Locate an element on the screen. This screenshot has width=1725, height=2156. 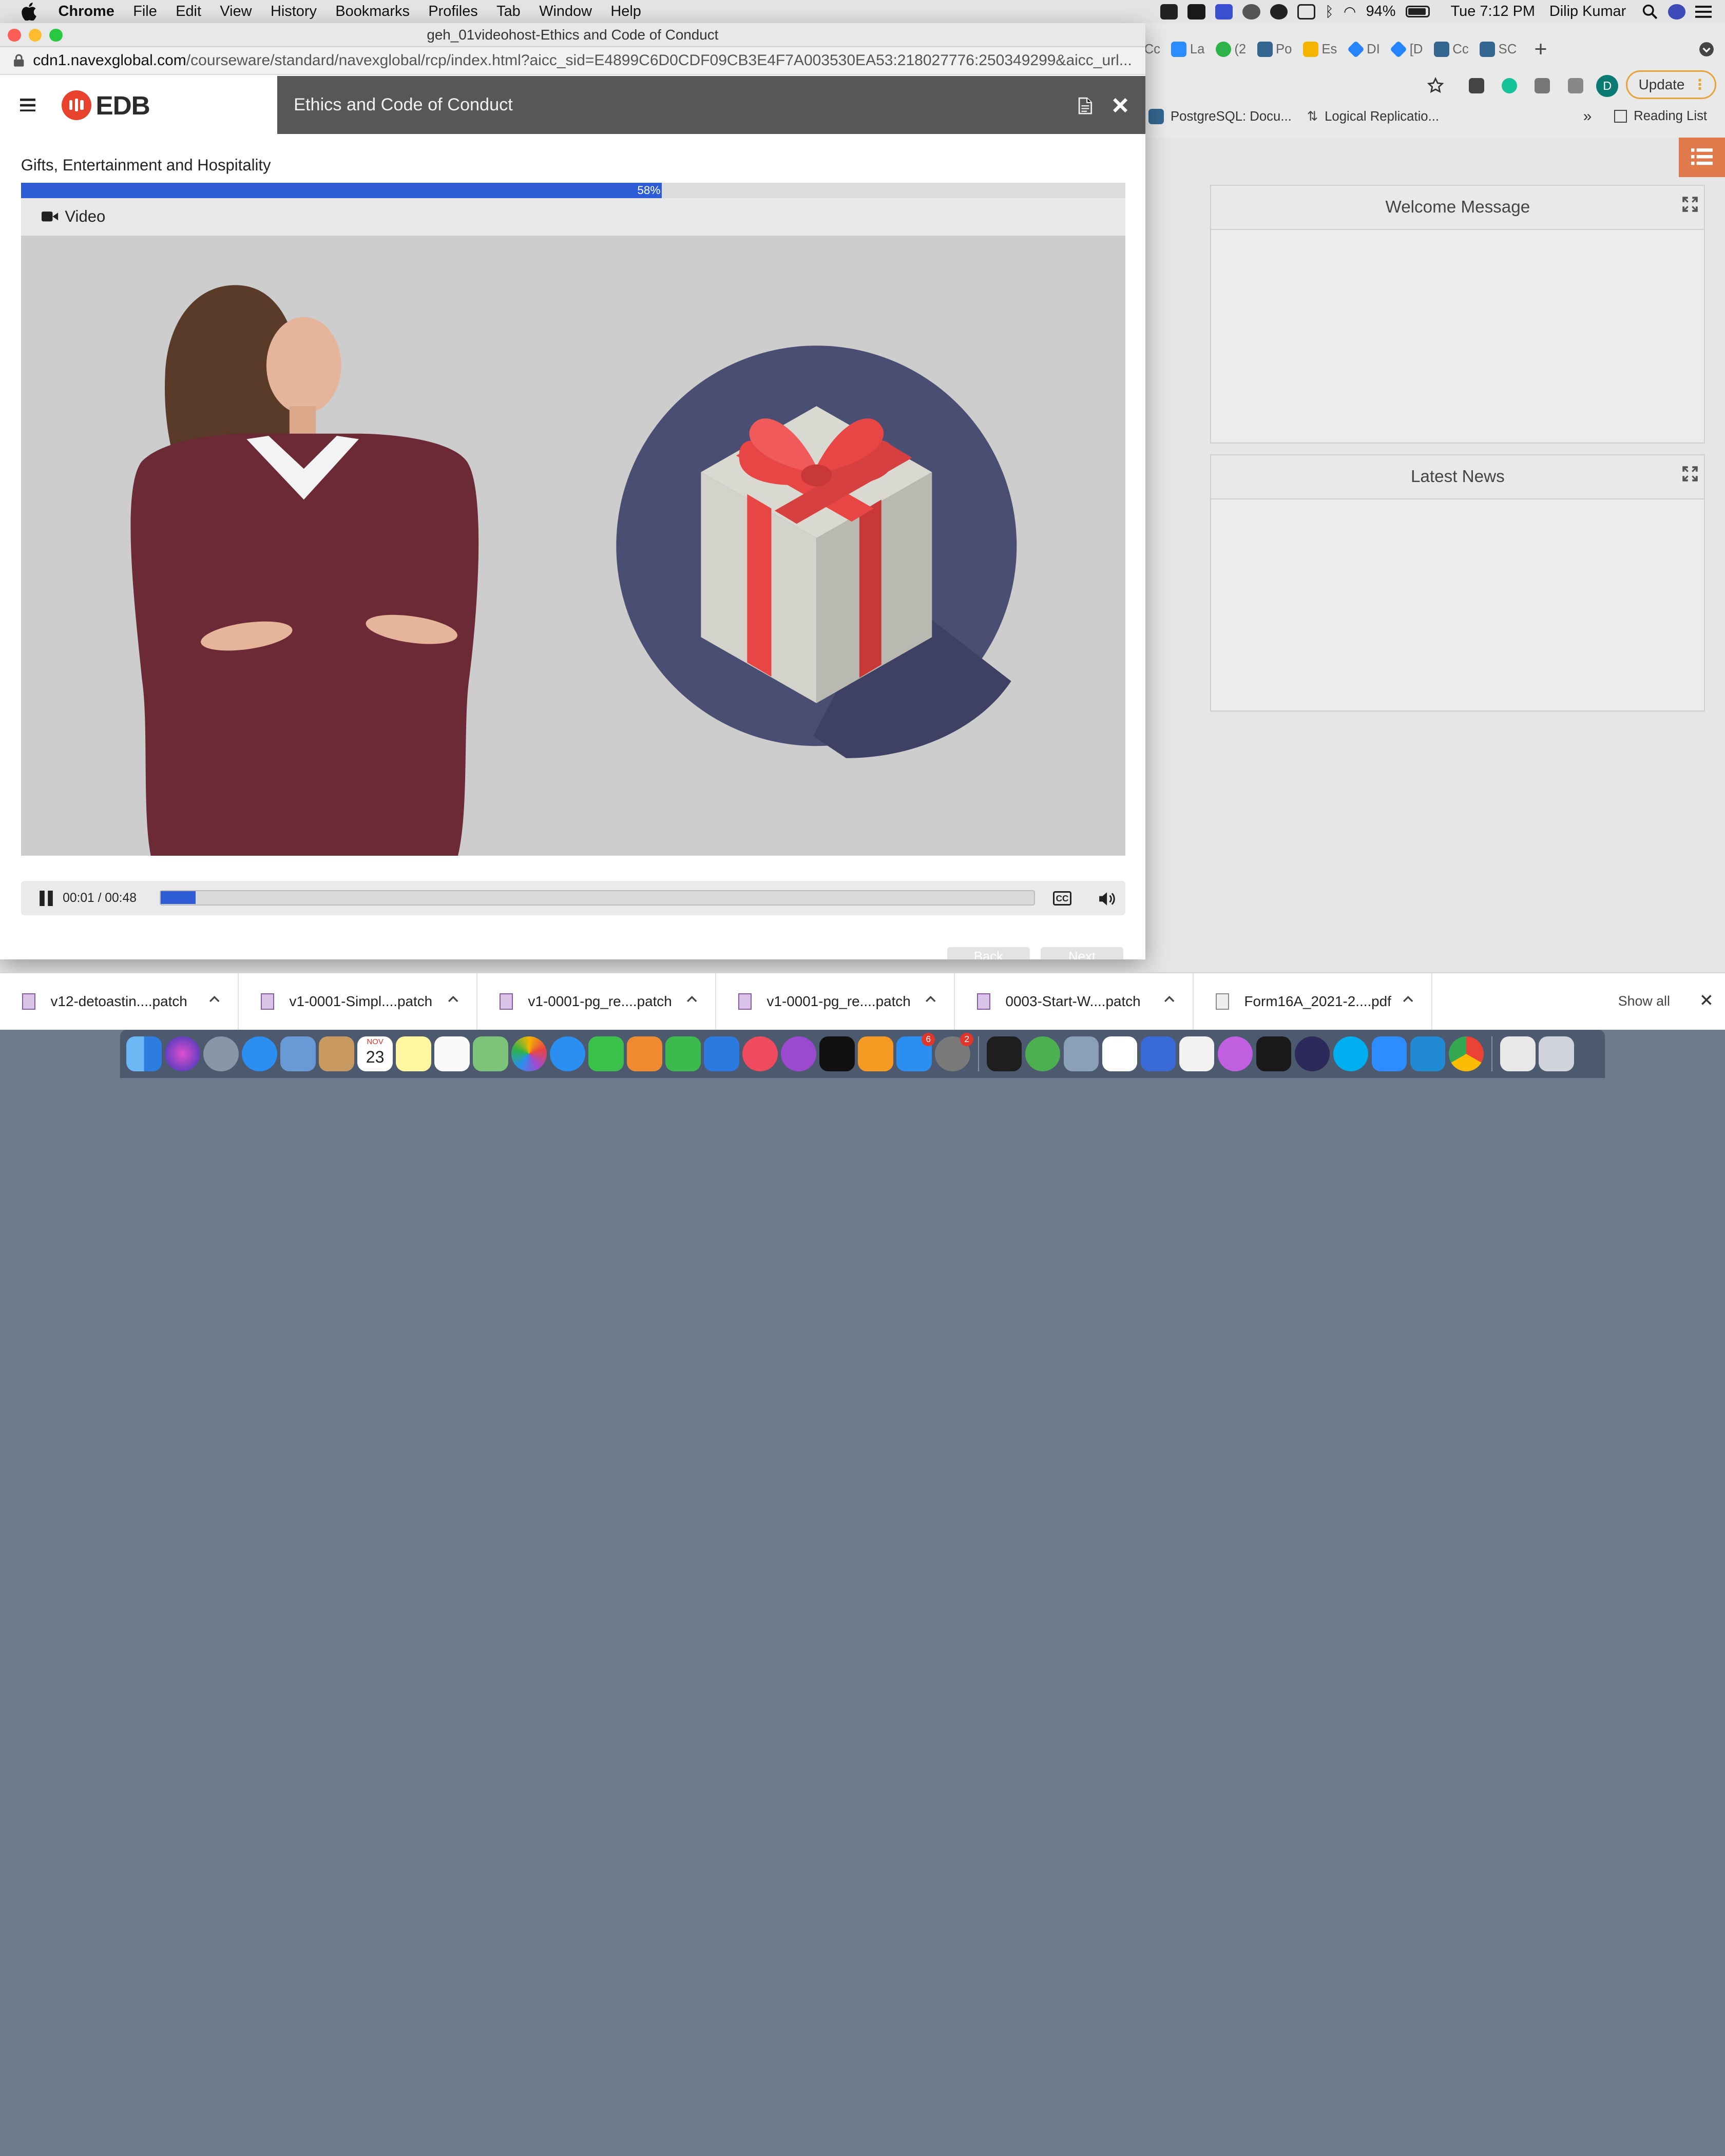
calendar-icon: NOV 23 is located at coordinates (375, 1054).